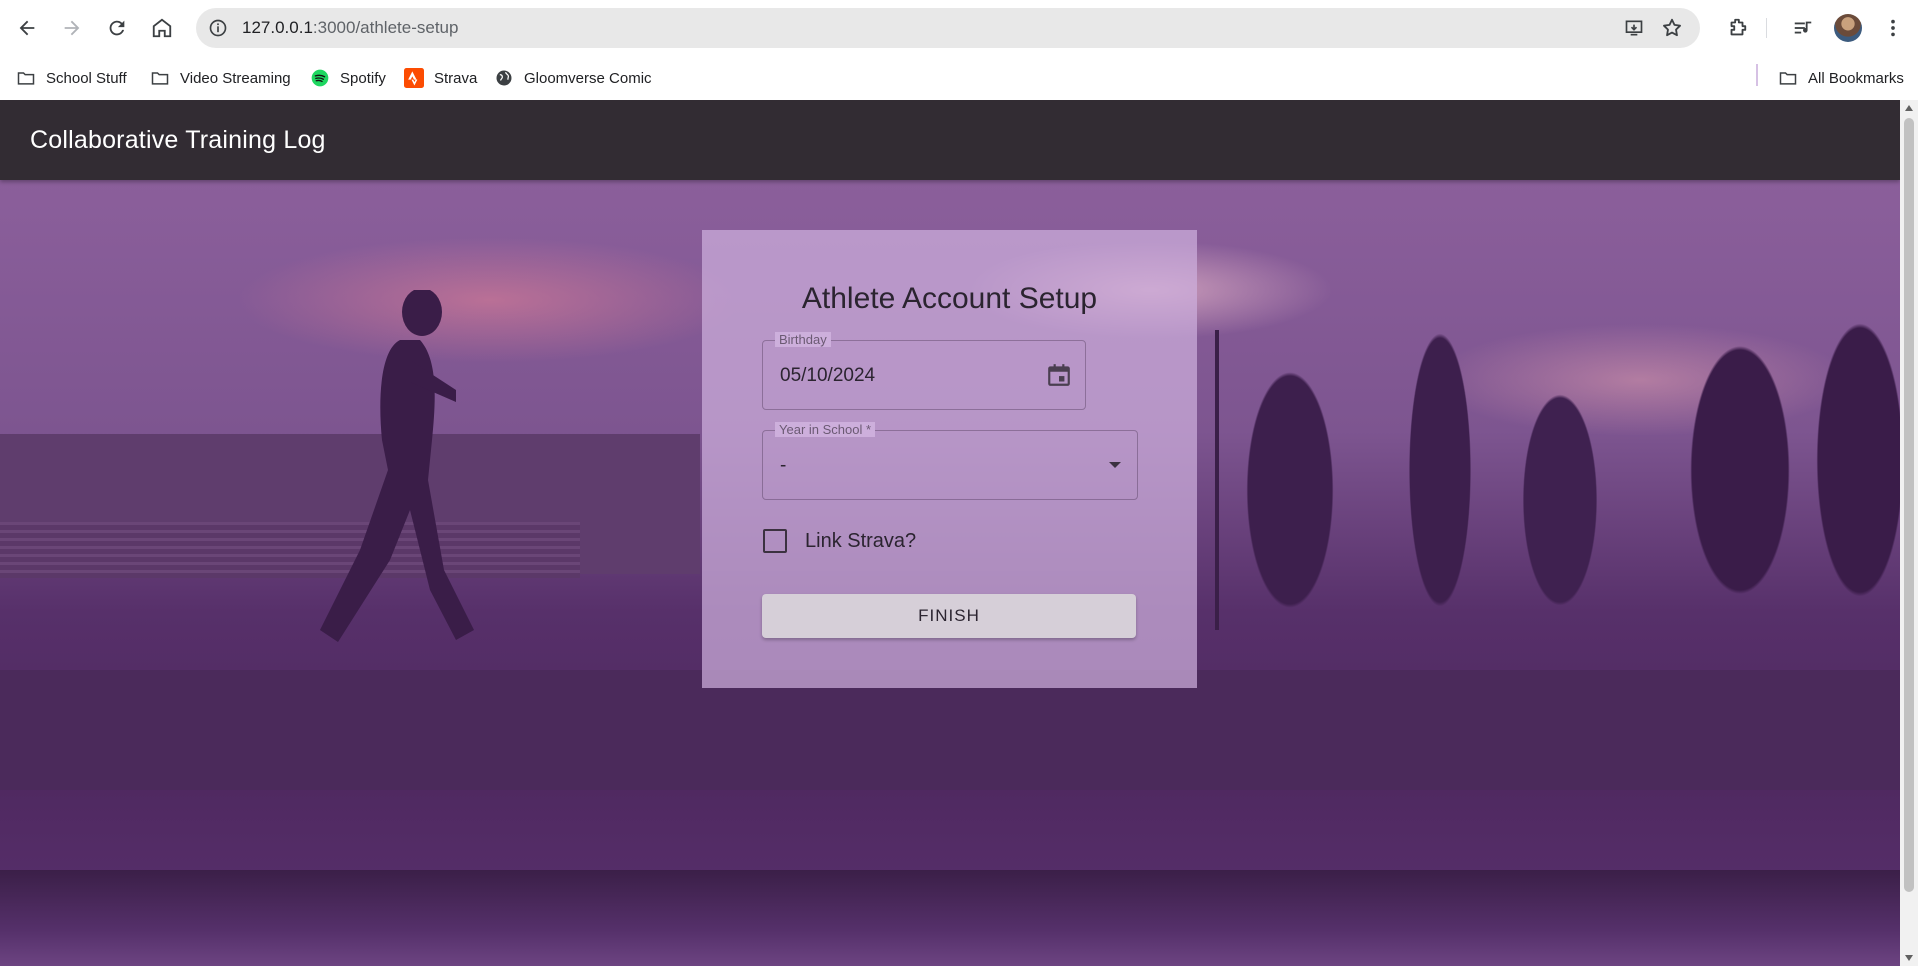 This screenshot has width=1918, height=966. What do you see at coordinates (320, 78) in the screenshot?
I see `spotify-icon` at bounding box center [320, 78].